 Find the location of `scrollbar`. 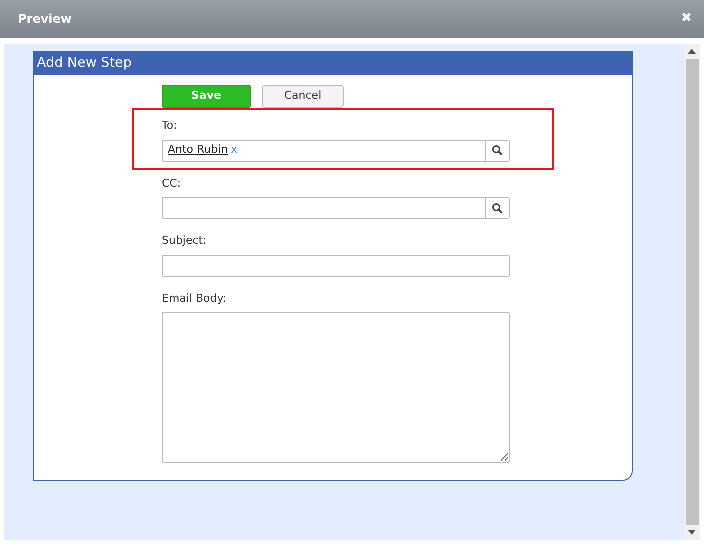

scrollbar is located at coordinates (692, 292).